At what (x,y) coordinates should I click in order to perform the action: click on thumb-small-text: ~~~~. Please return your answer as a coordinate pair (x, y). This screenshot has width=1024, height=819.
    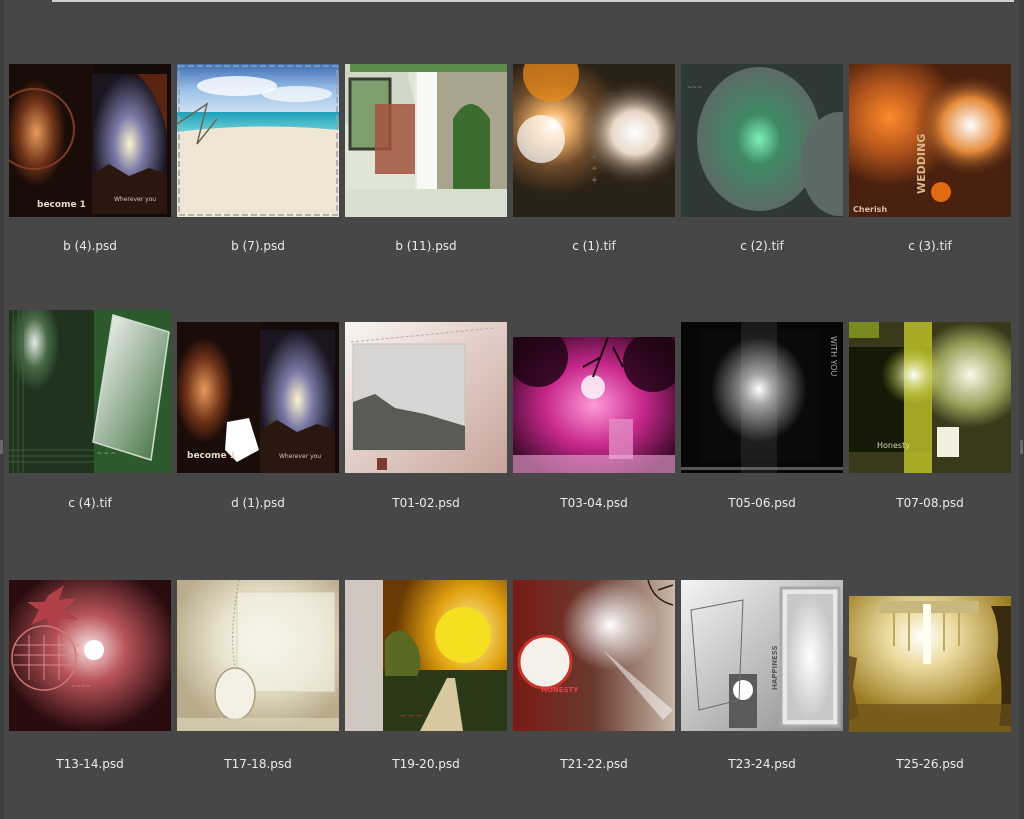
    Looking at the image, I should click on (81, 686).